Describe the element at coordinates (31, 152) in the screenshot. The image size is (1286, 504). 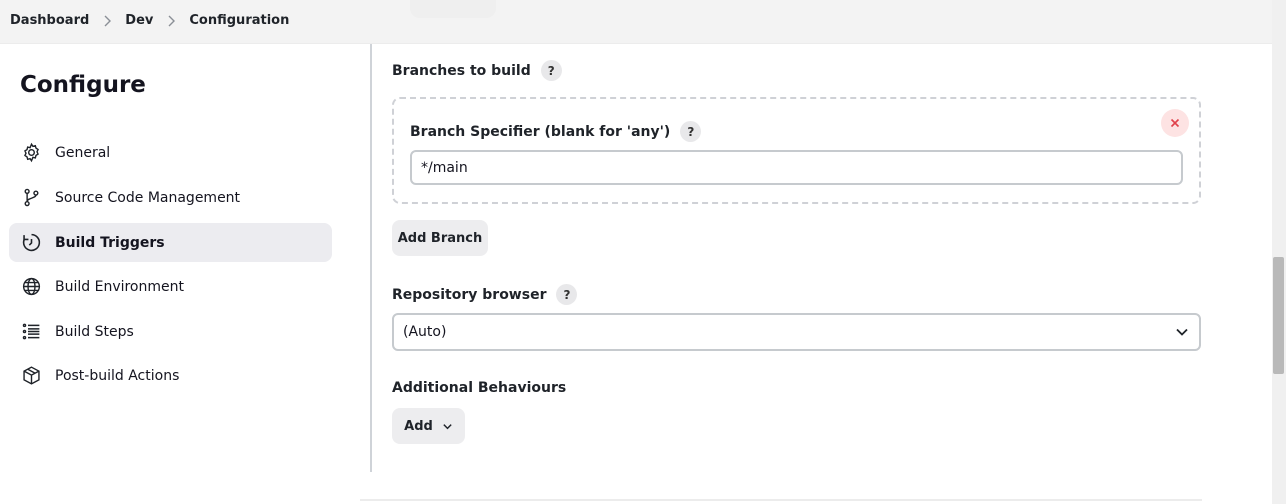
I see `gear-icon` at that location.